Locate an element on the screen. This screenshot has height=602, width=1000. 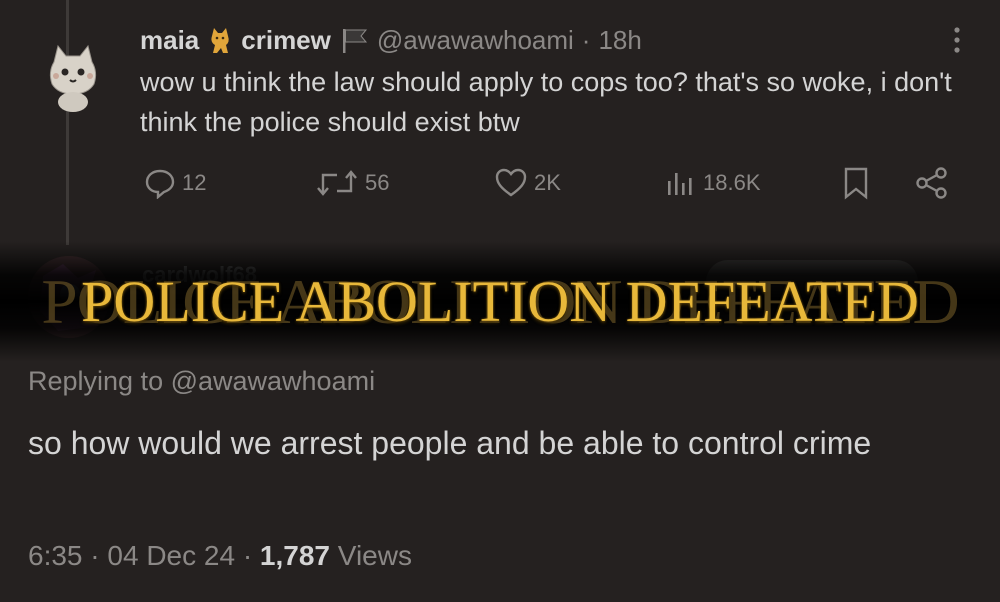
reply-time: 6:35 is located at coordinates (55, 555).